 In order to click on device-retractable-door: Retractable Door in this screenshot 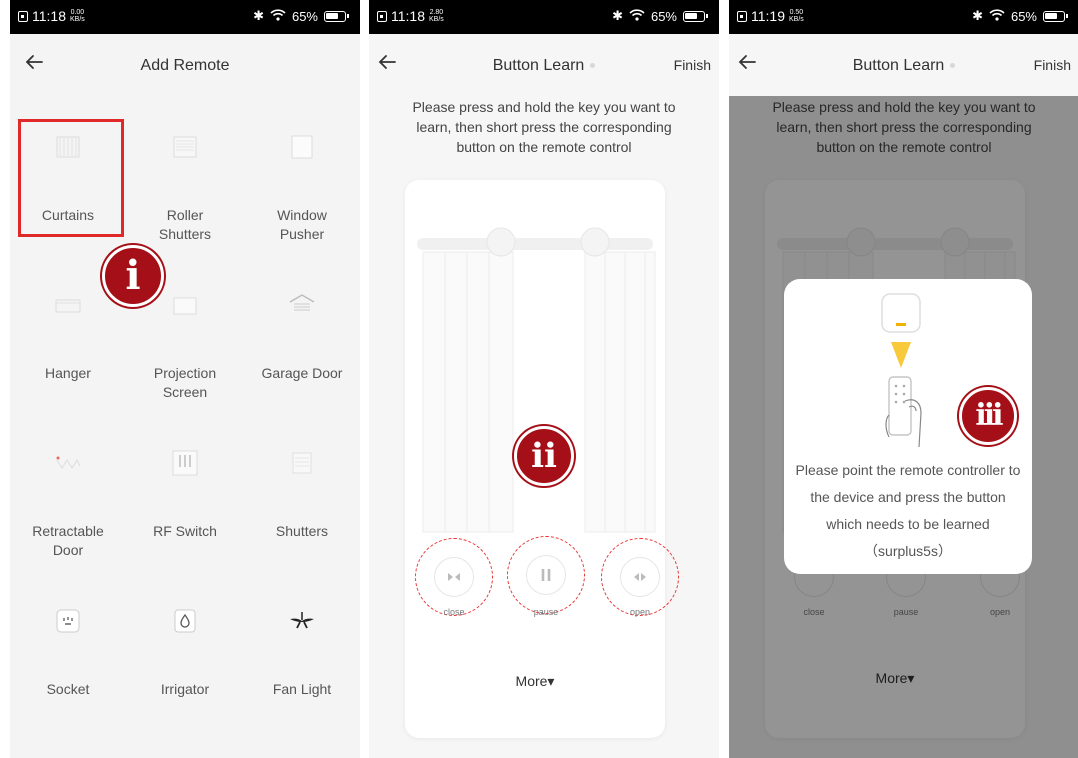, I will do `click(68, 491)`.